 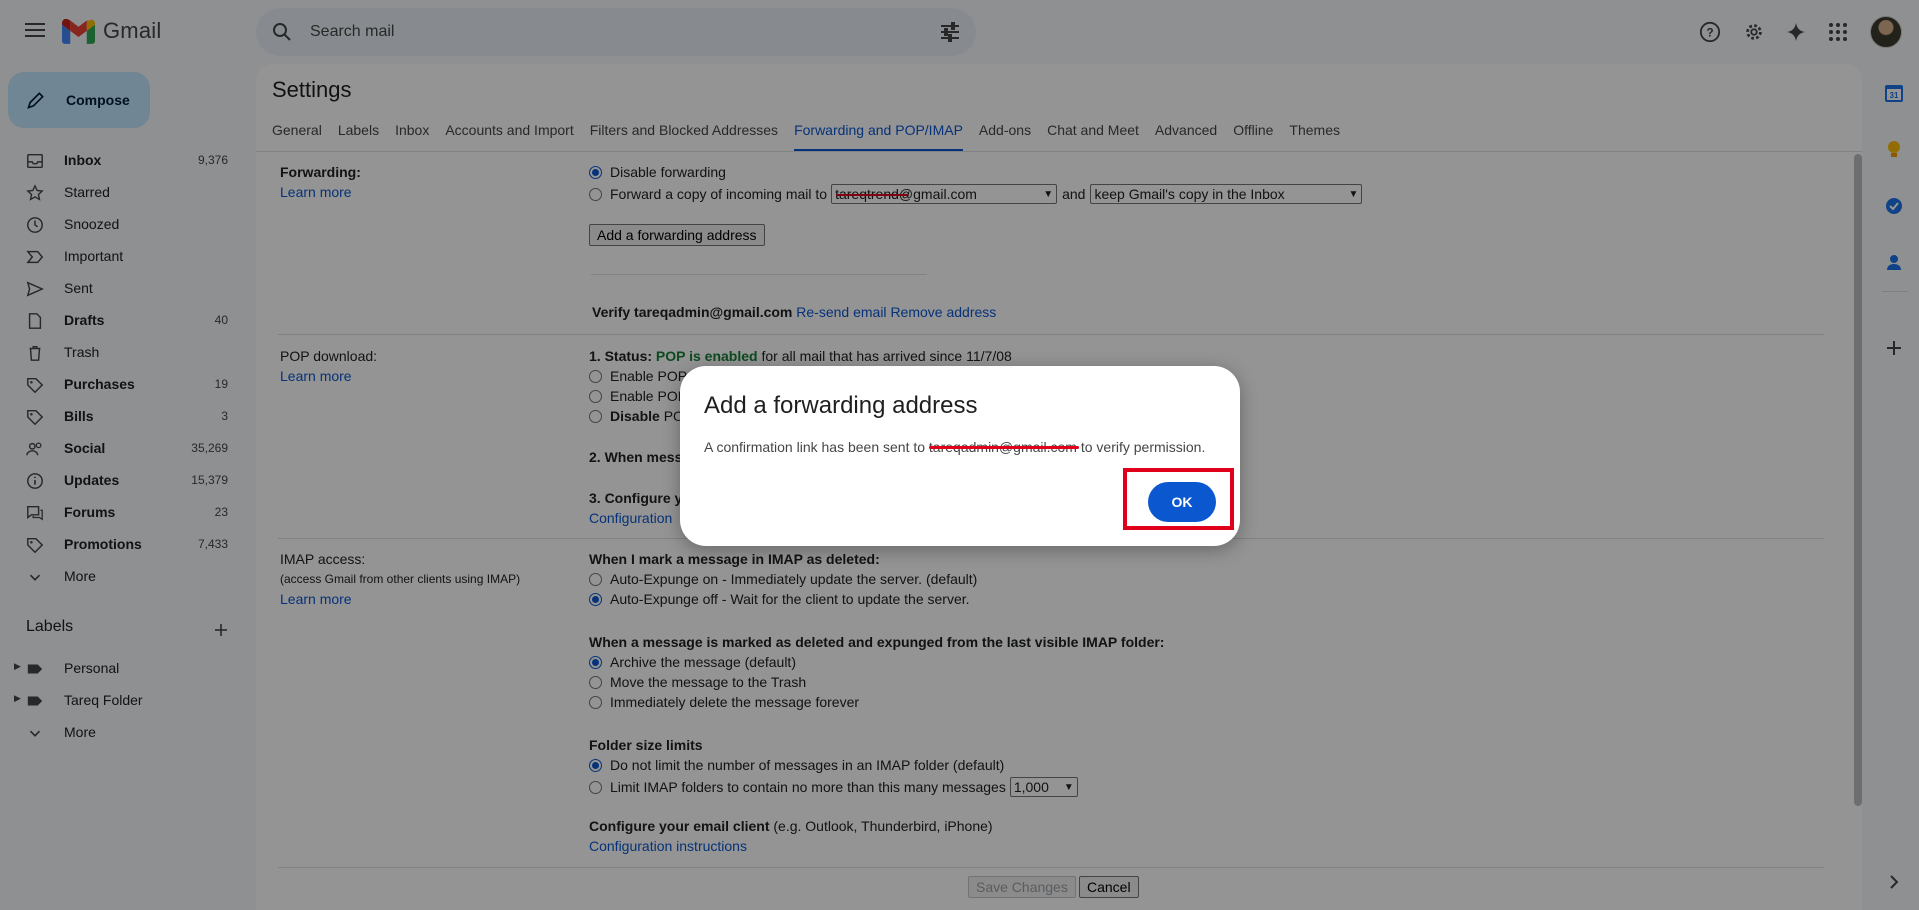 I want to click on highlight-box, so click(x=1178, y=499).